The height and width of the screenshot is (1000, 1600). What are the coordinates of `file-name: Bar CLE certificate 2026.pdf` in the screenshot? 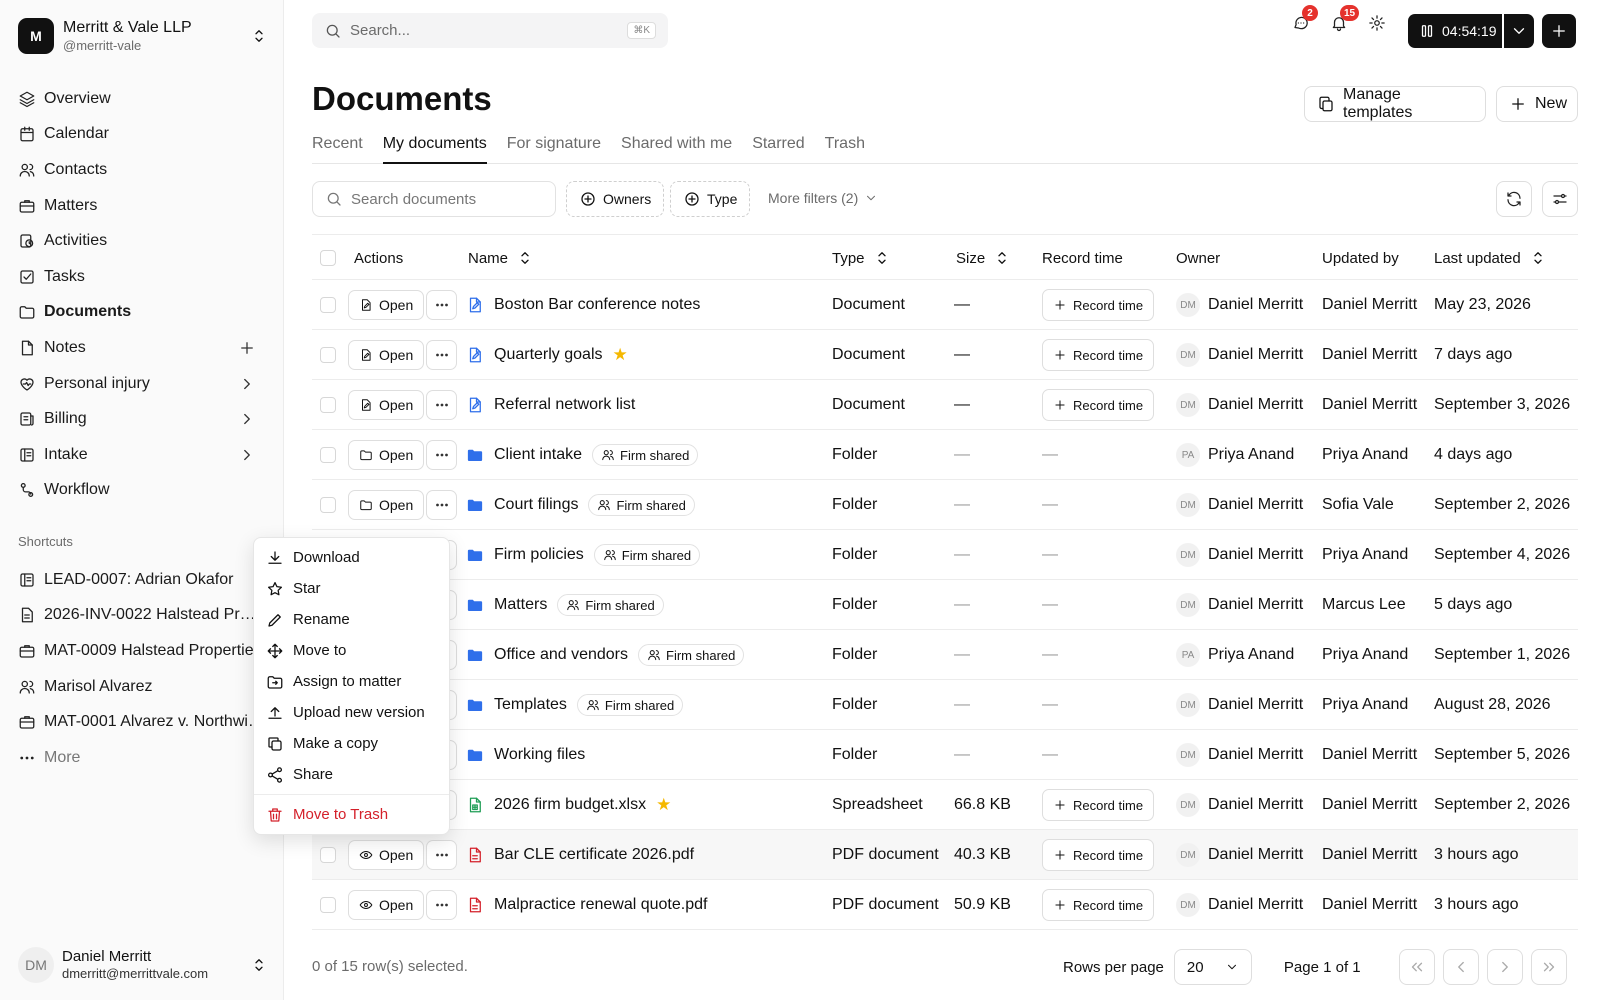 It's located at (594, 855).